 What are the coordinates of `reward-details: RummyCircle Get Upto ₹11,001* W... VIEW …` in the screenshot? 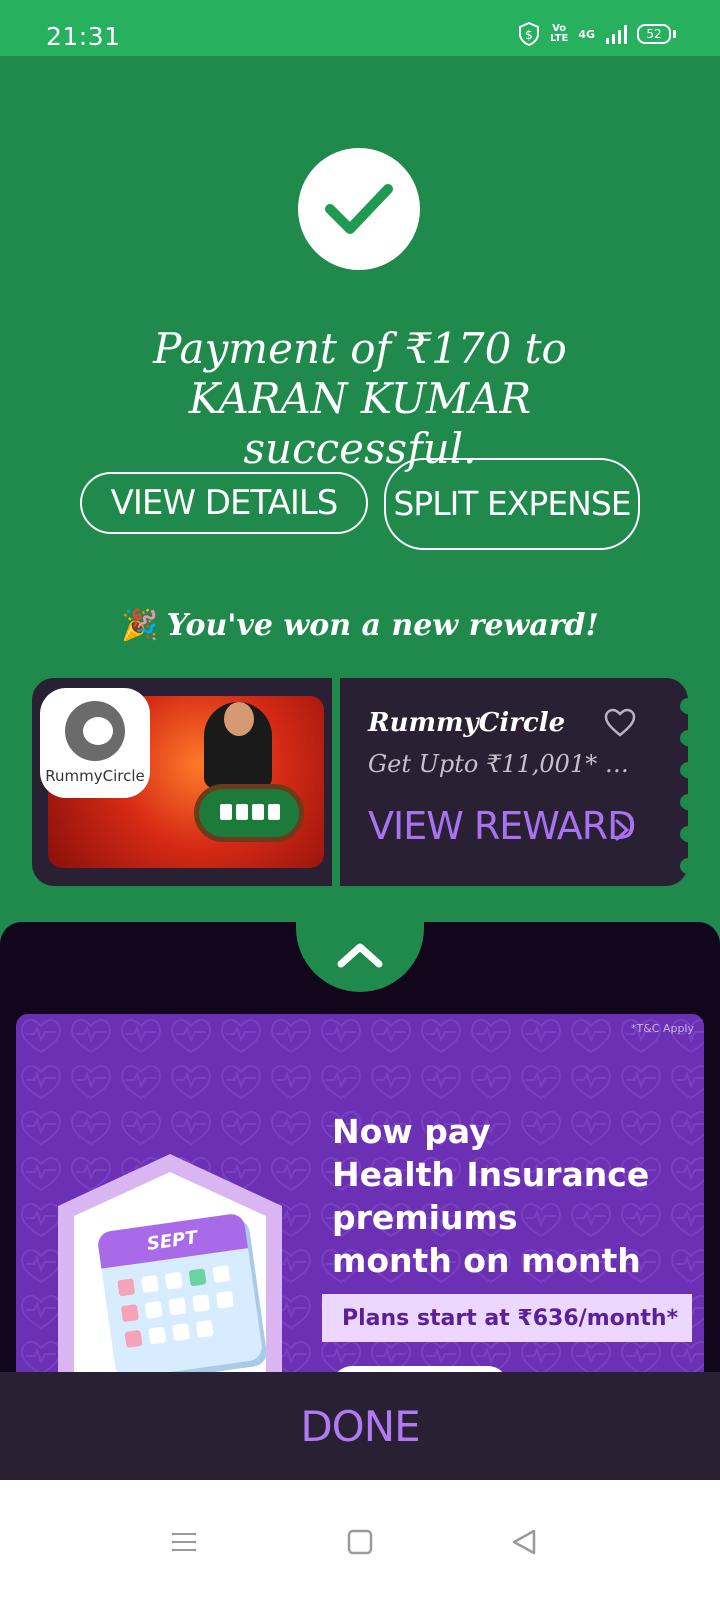 It's located at (518, 782).